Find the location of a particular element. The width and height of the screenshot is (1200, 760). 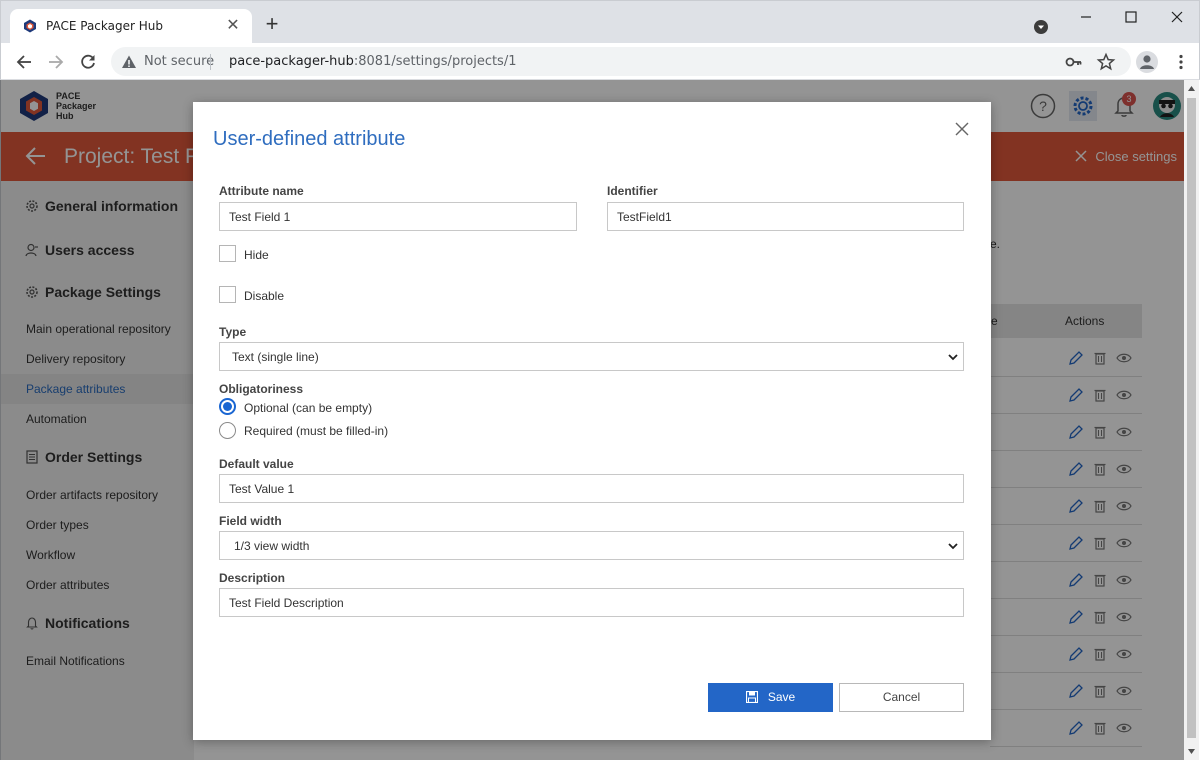

identifier-label: Identifier is located at coordinates (632, 191).